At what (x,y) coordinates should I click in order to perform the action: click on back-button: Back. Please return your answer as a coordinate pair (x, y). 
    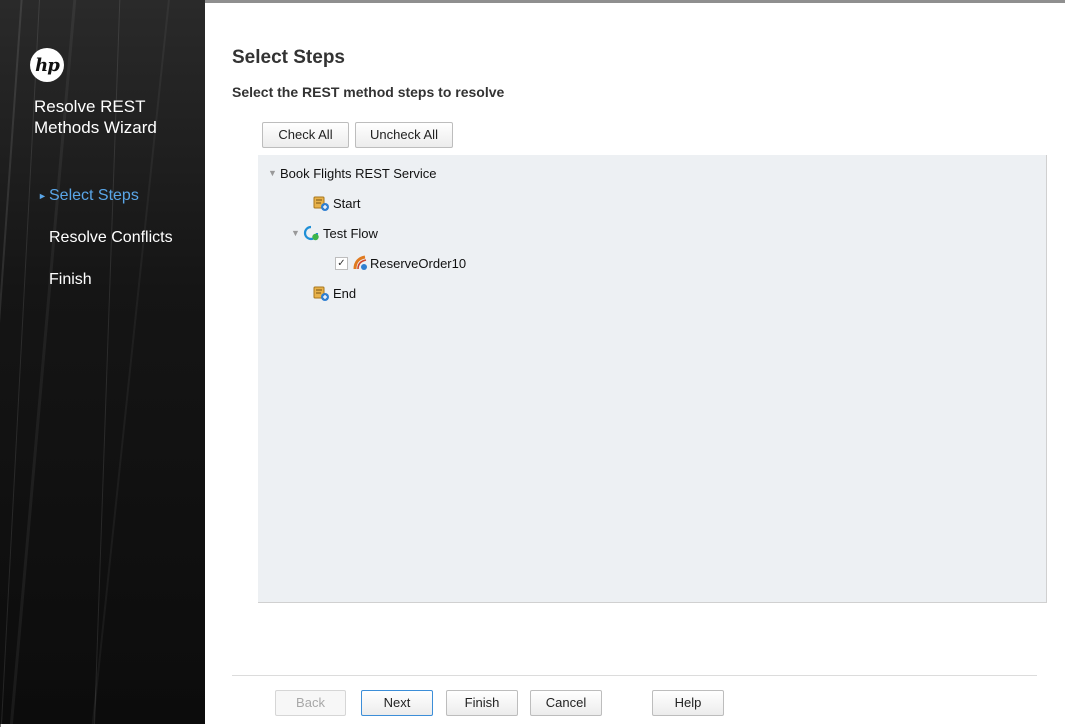
    Looking at the image, I should click on (310, 703).